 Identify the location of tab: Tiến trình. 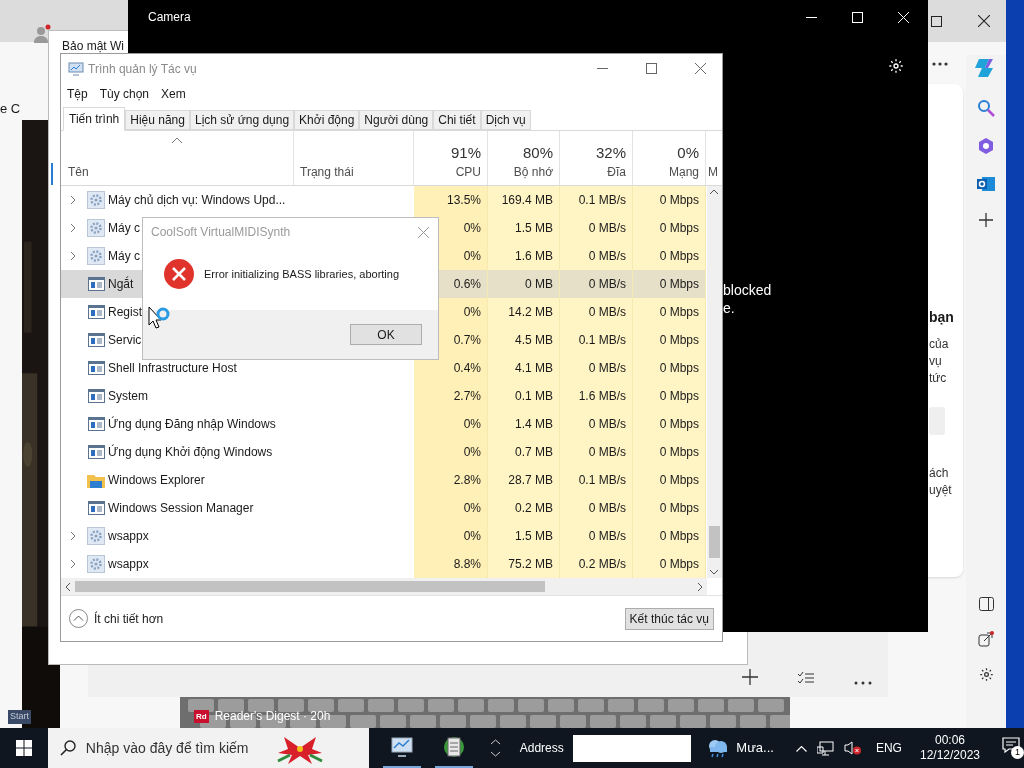
(94, 119).